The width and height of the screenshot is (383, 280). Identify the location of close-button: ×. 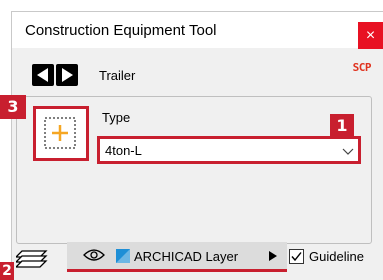
(370, 35).